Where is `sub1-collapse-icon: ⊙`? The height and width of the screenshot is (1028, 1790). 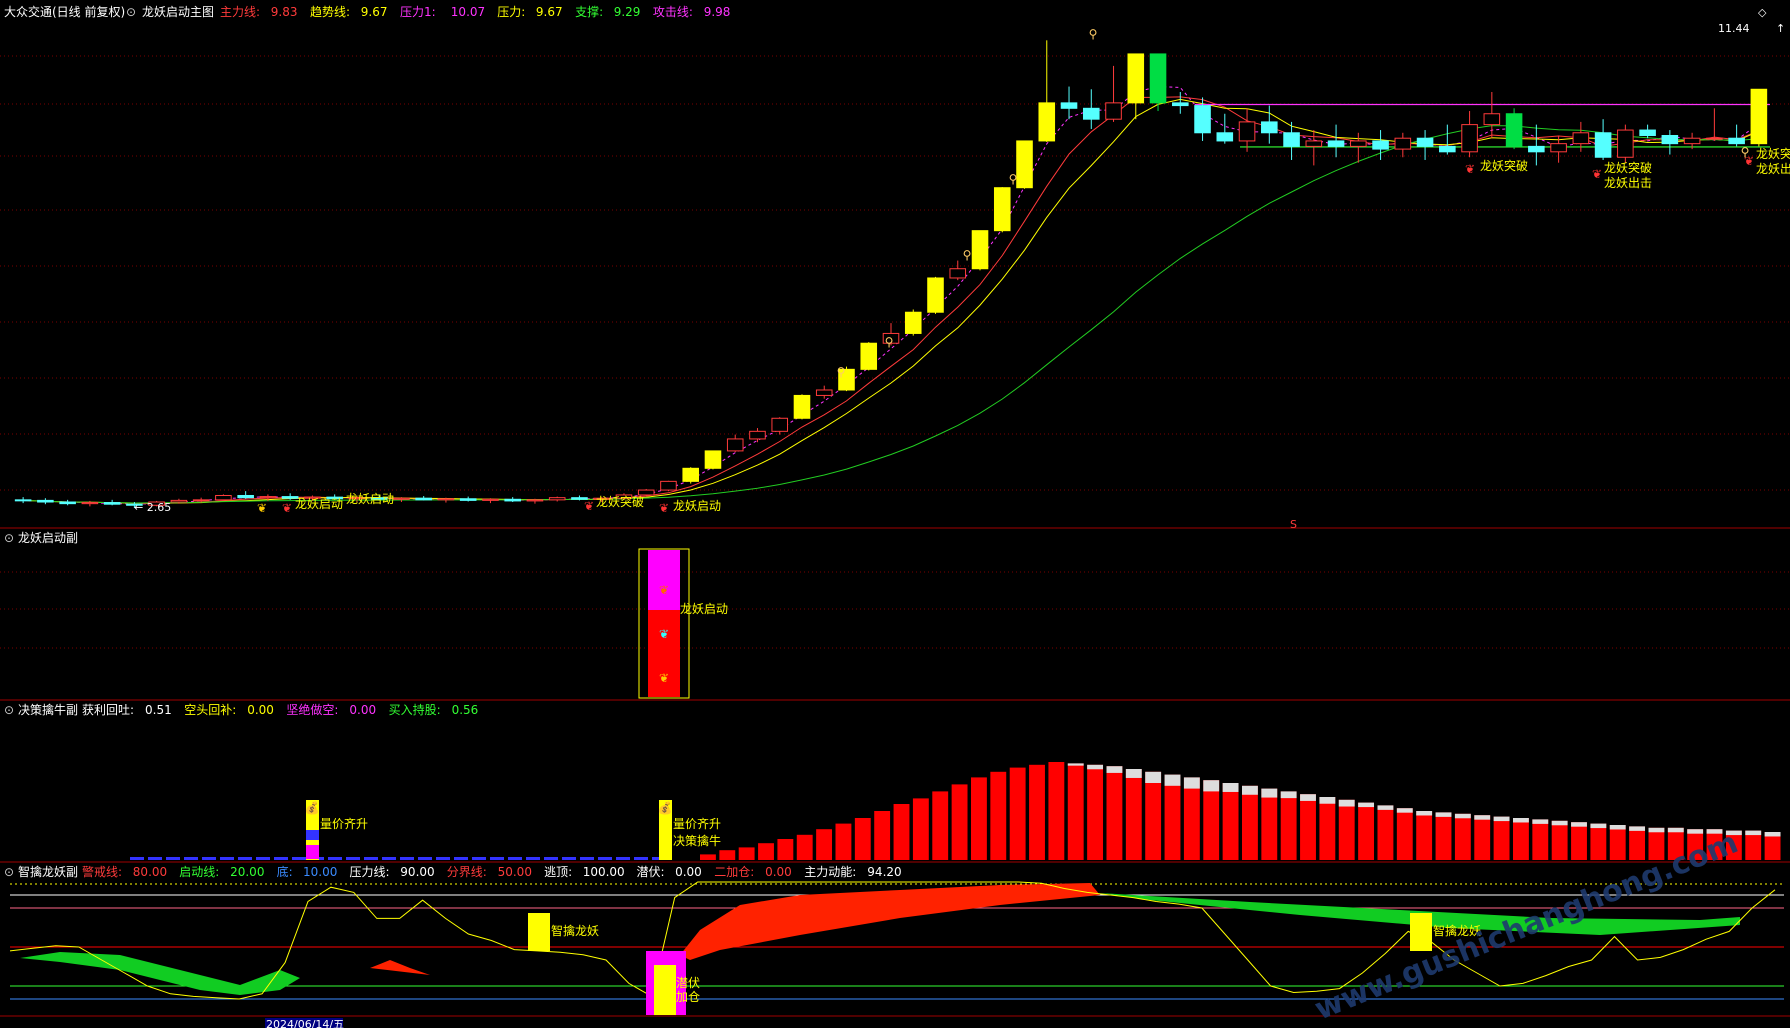 sub1-collapse-icon: ⊙ is located at coordinates (9, 538).